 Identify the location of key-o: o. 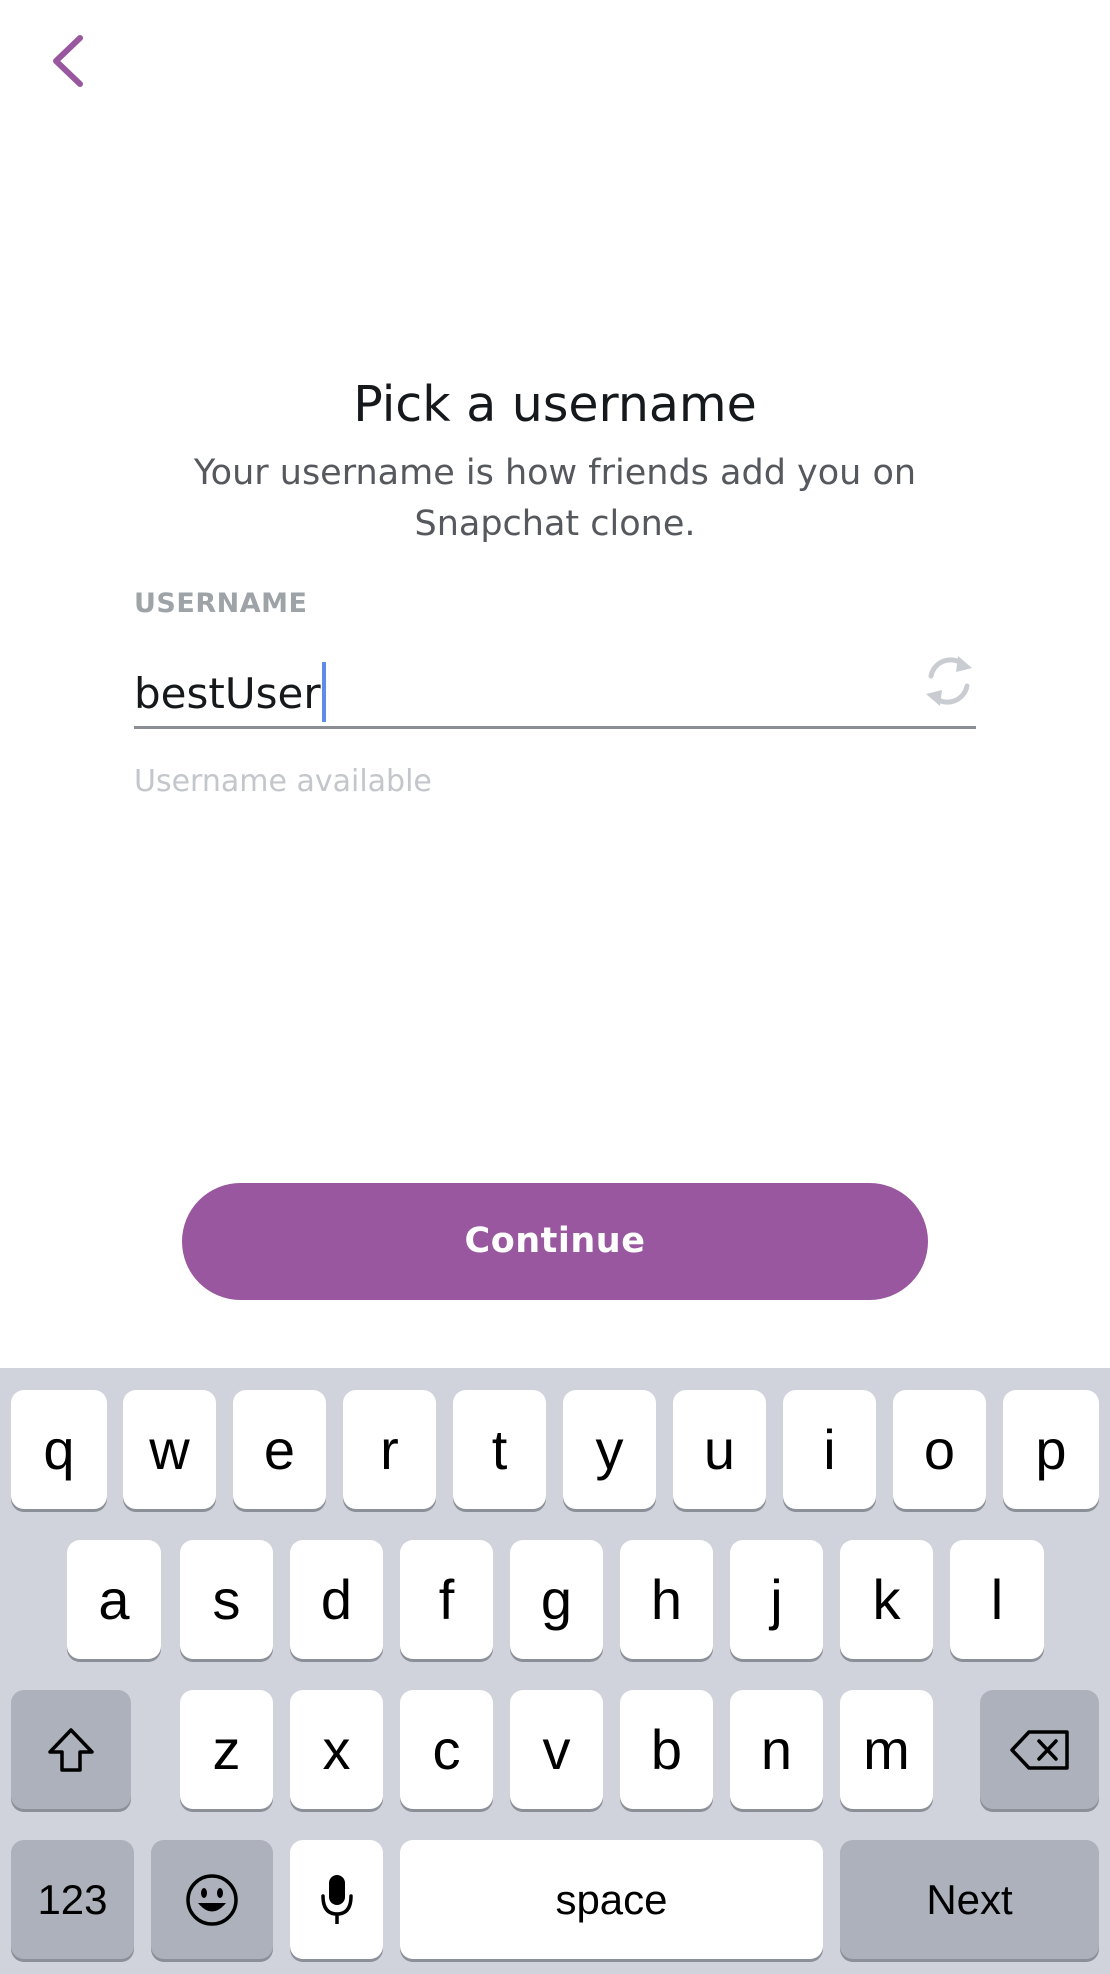
(939, 1449).